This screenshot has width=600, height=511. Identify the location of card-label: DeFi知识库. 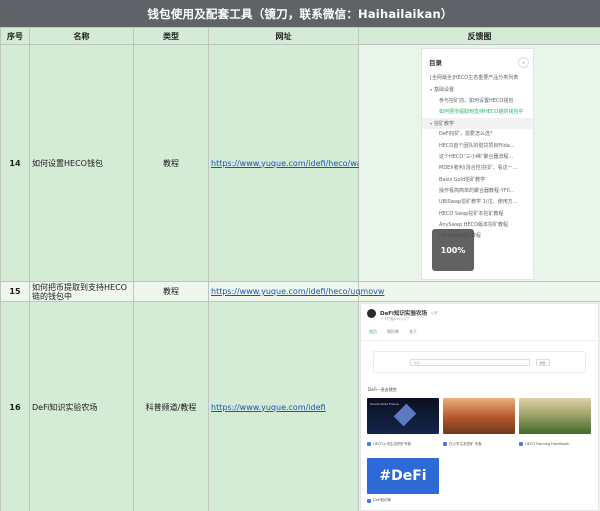
(382, 500).